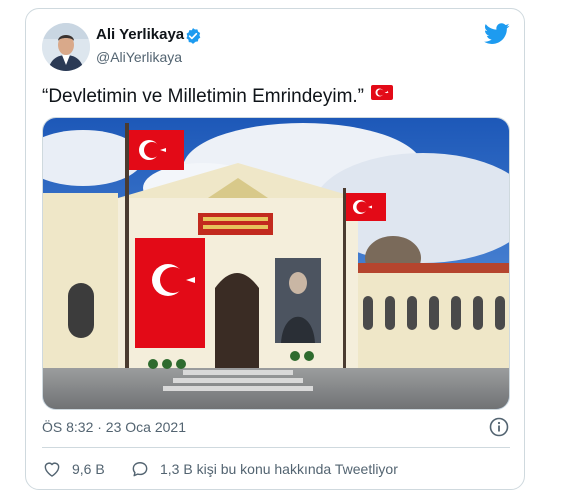  I want to click on tweet-text: “Devletimin ve Milletimin Emrindeyim.”, so click(218, 96).